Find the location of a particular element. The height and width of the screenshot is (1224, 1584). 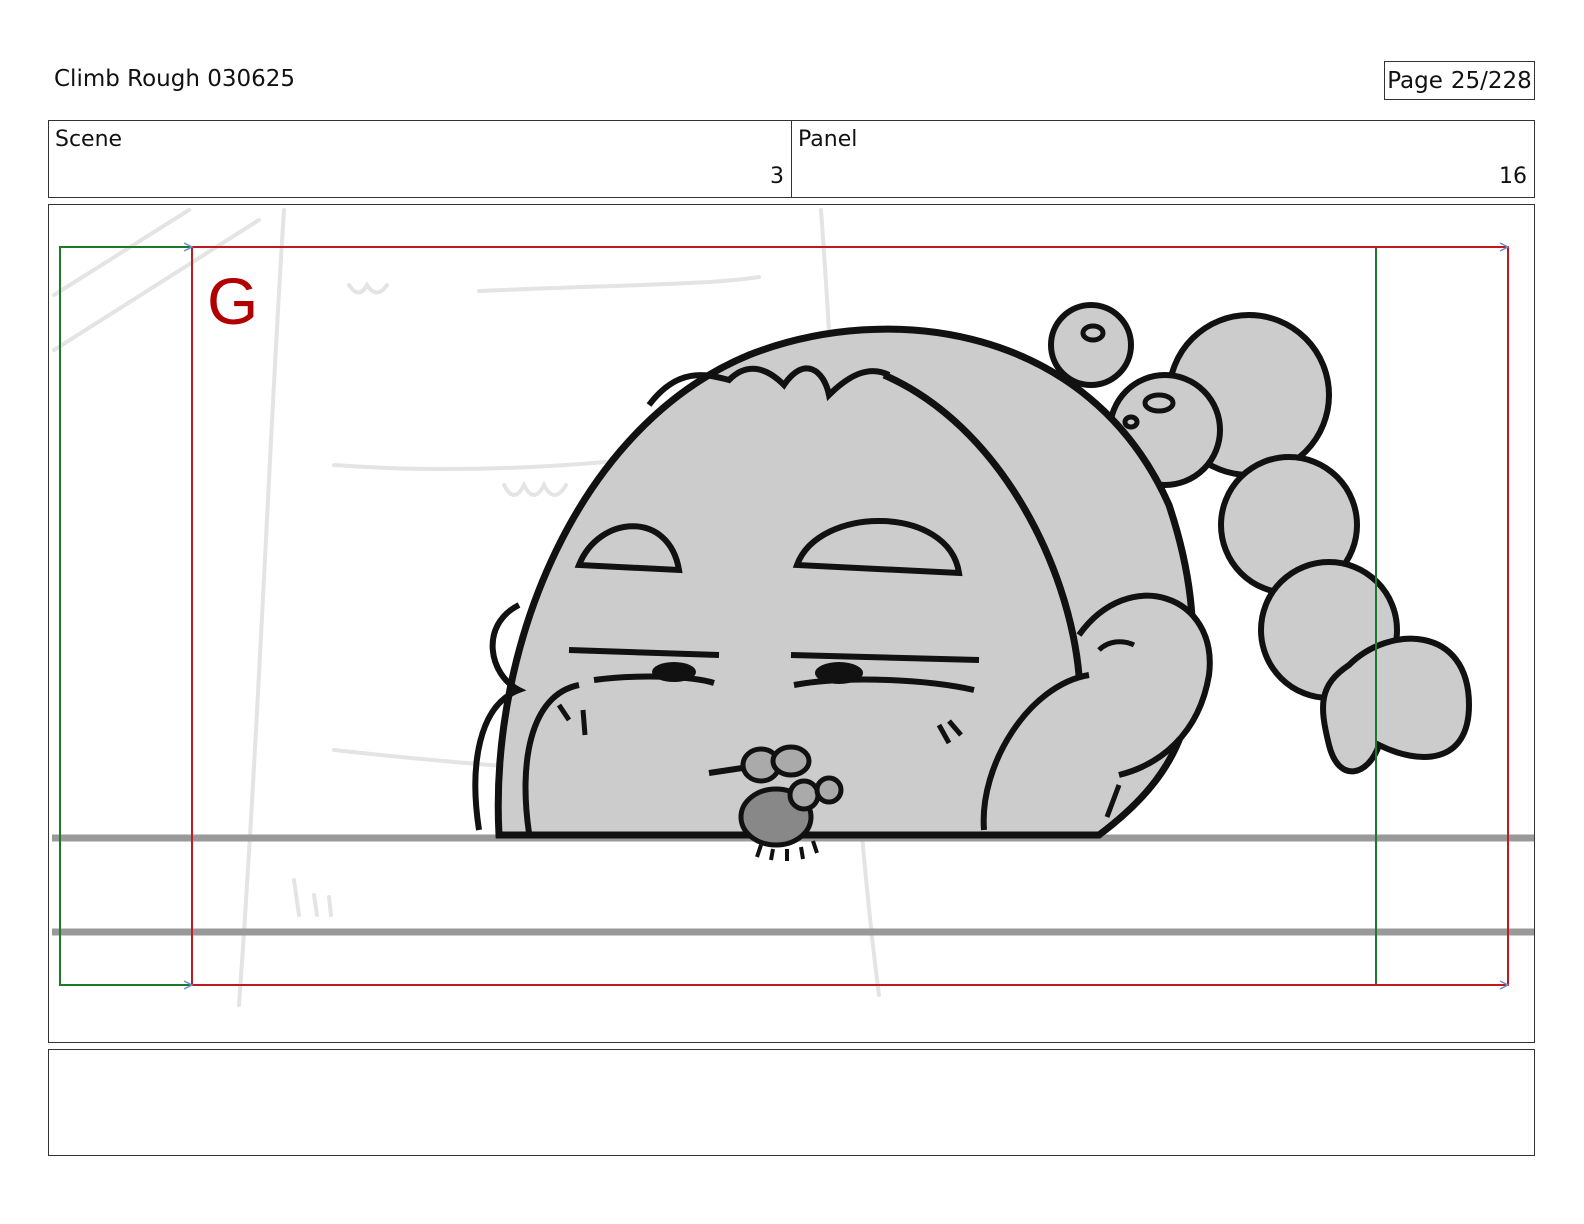

document-title: Climb Rough 030625 is located at coordinates (175, 79).